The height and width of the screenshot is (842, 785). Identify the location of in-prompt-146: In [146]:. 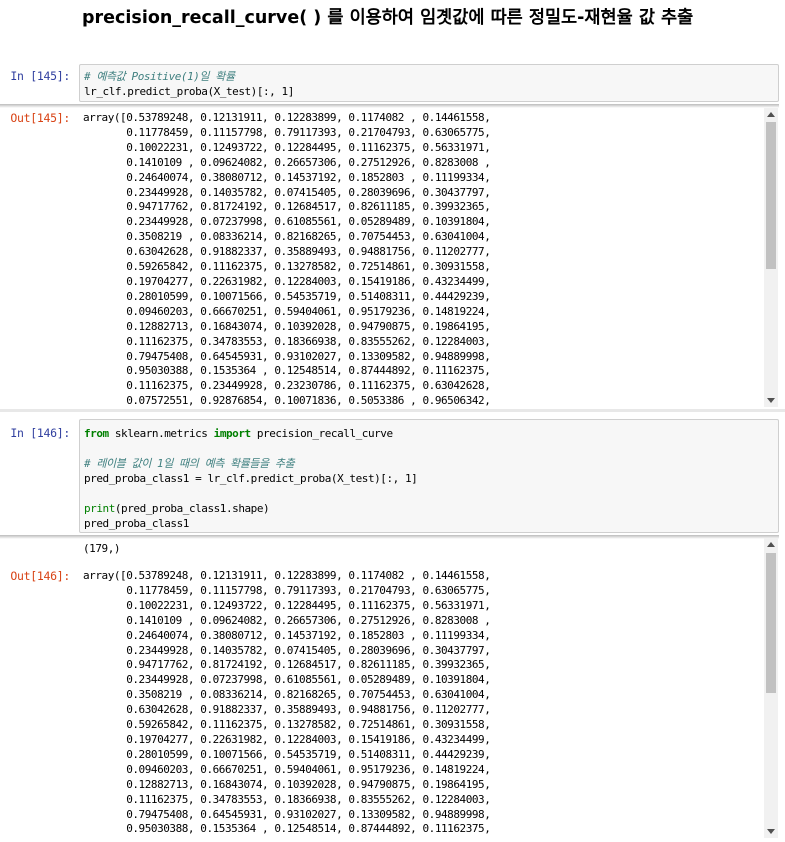
(40, 433).